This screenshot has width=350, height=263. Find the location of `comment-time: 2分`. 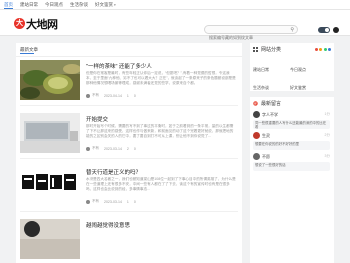

comment-time: 2分 is located at coordinates (327, 135).